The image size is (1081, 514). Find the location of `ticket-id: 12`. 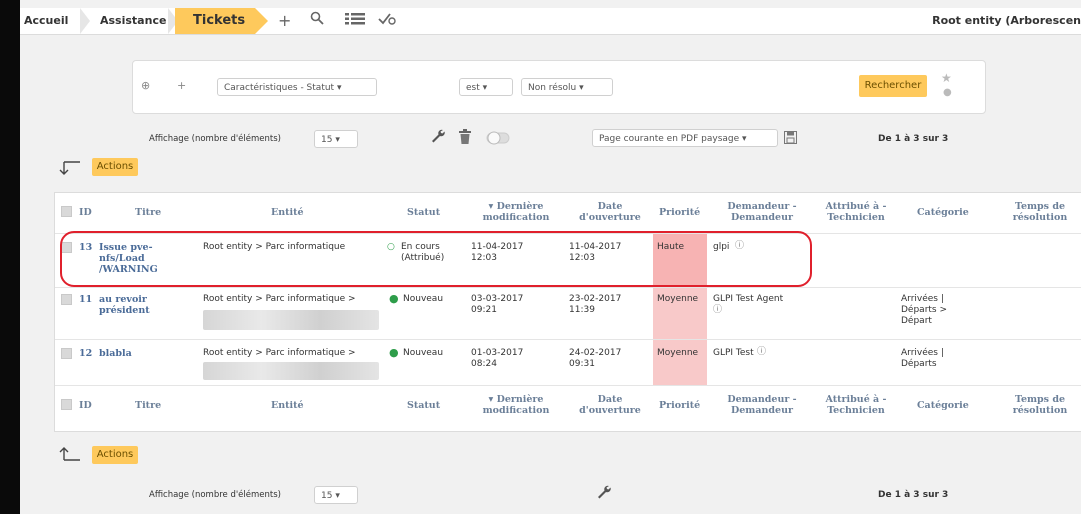

ticket-id: 12 is located at coordinates (86, 353).